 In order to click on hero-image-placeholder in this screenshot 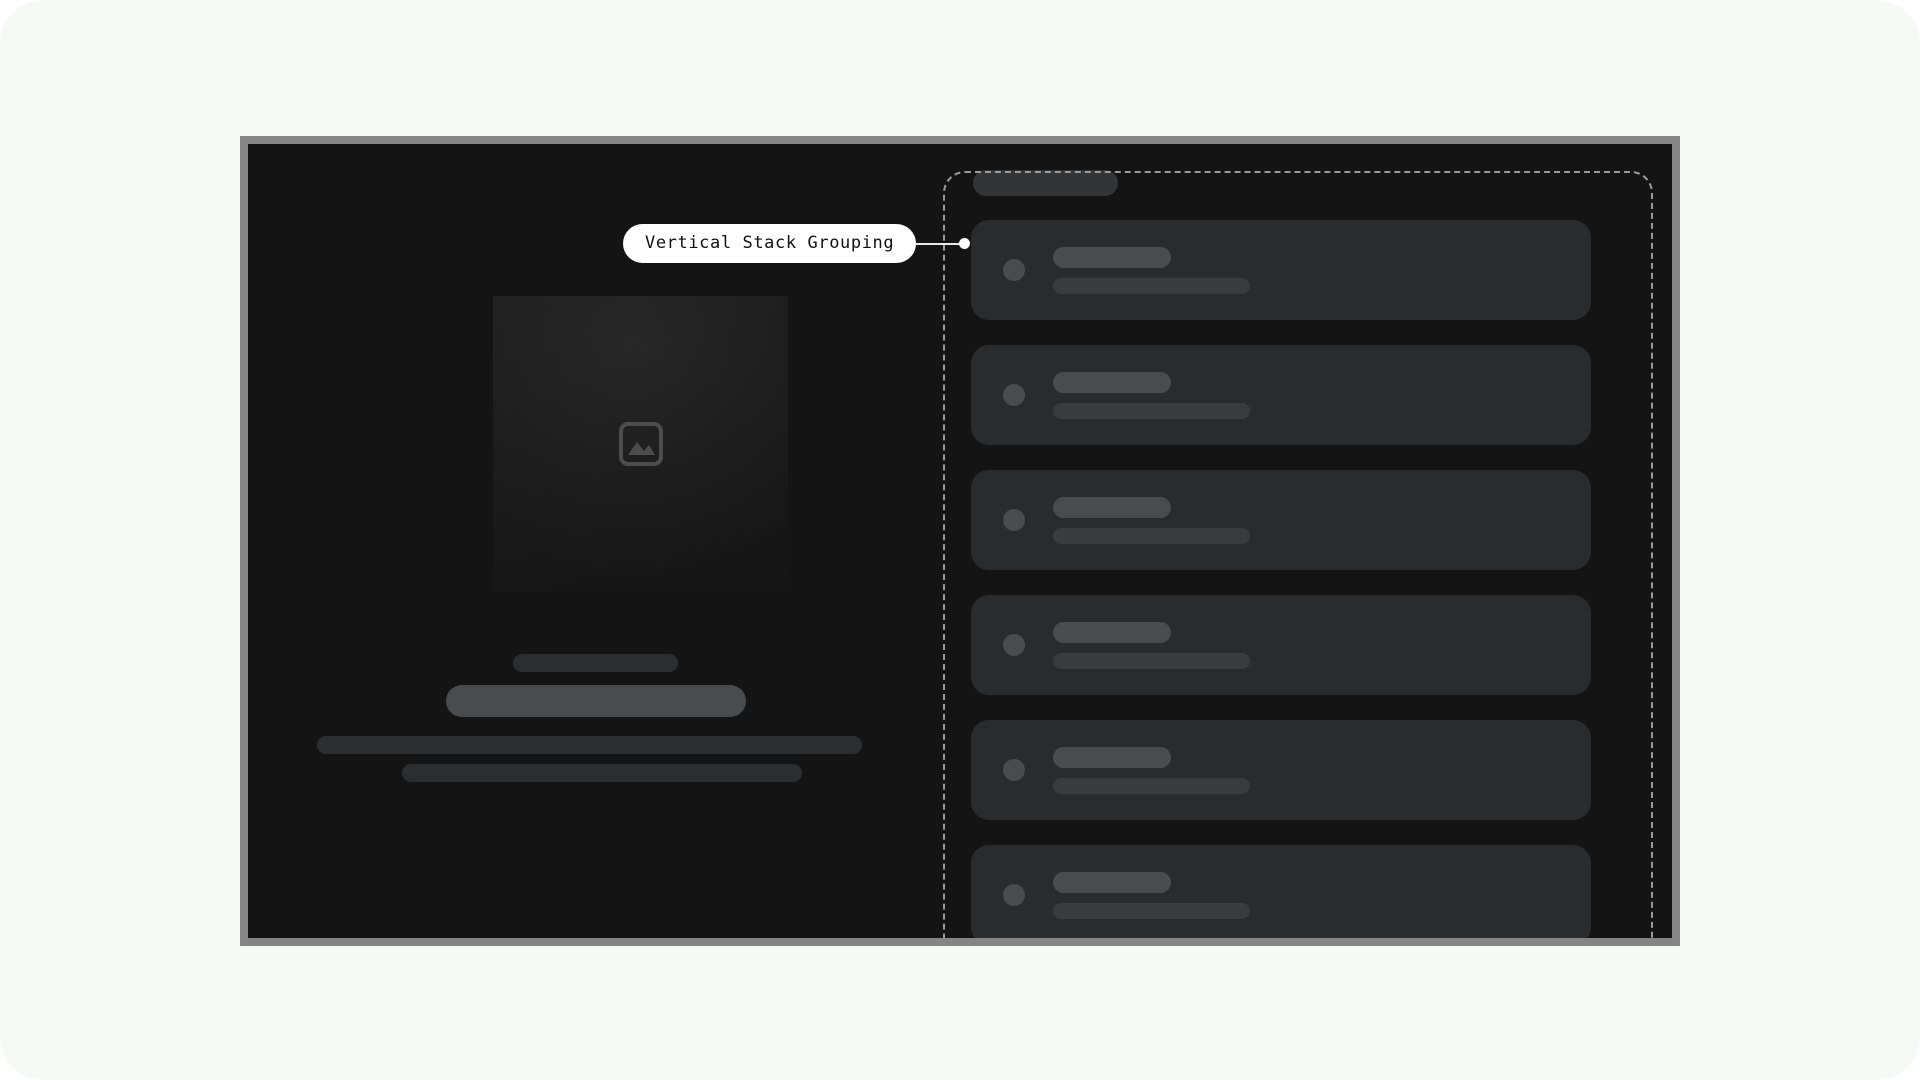, I will do `click(640, 443)`.